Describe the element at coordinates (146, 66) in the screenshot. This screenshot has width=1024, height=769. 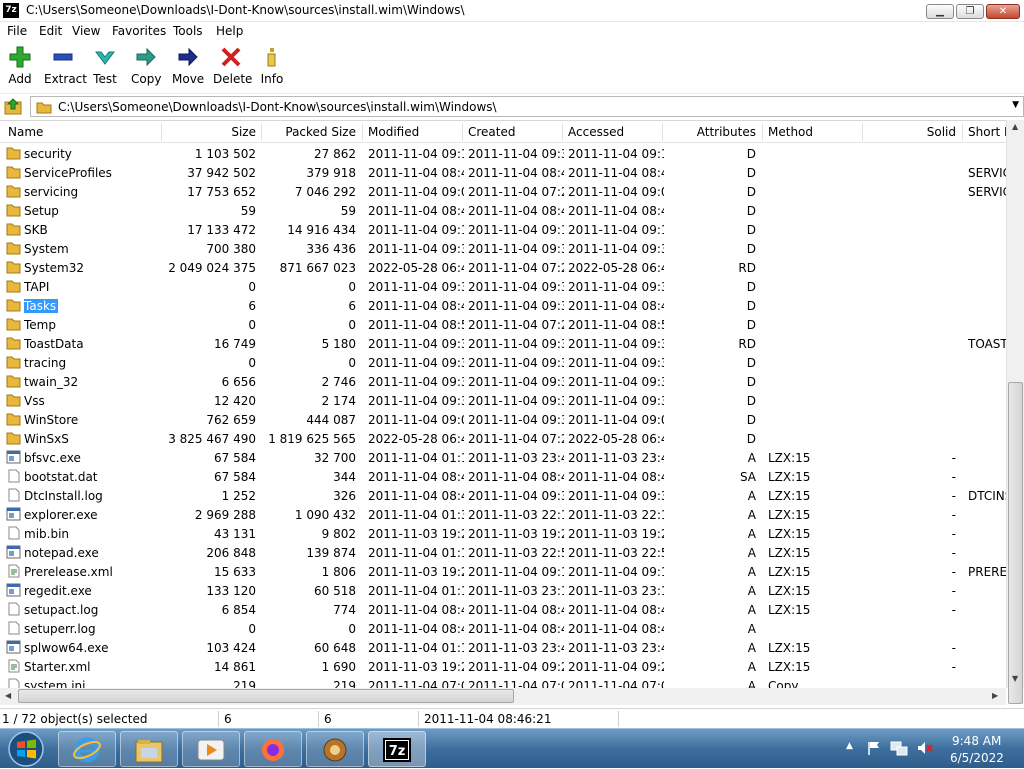
I see `copy-button: Copy` at that location.